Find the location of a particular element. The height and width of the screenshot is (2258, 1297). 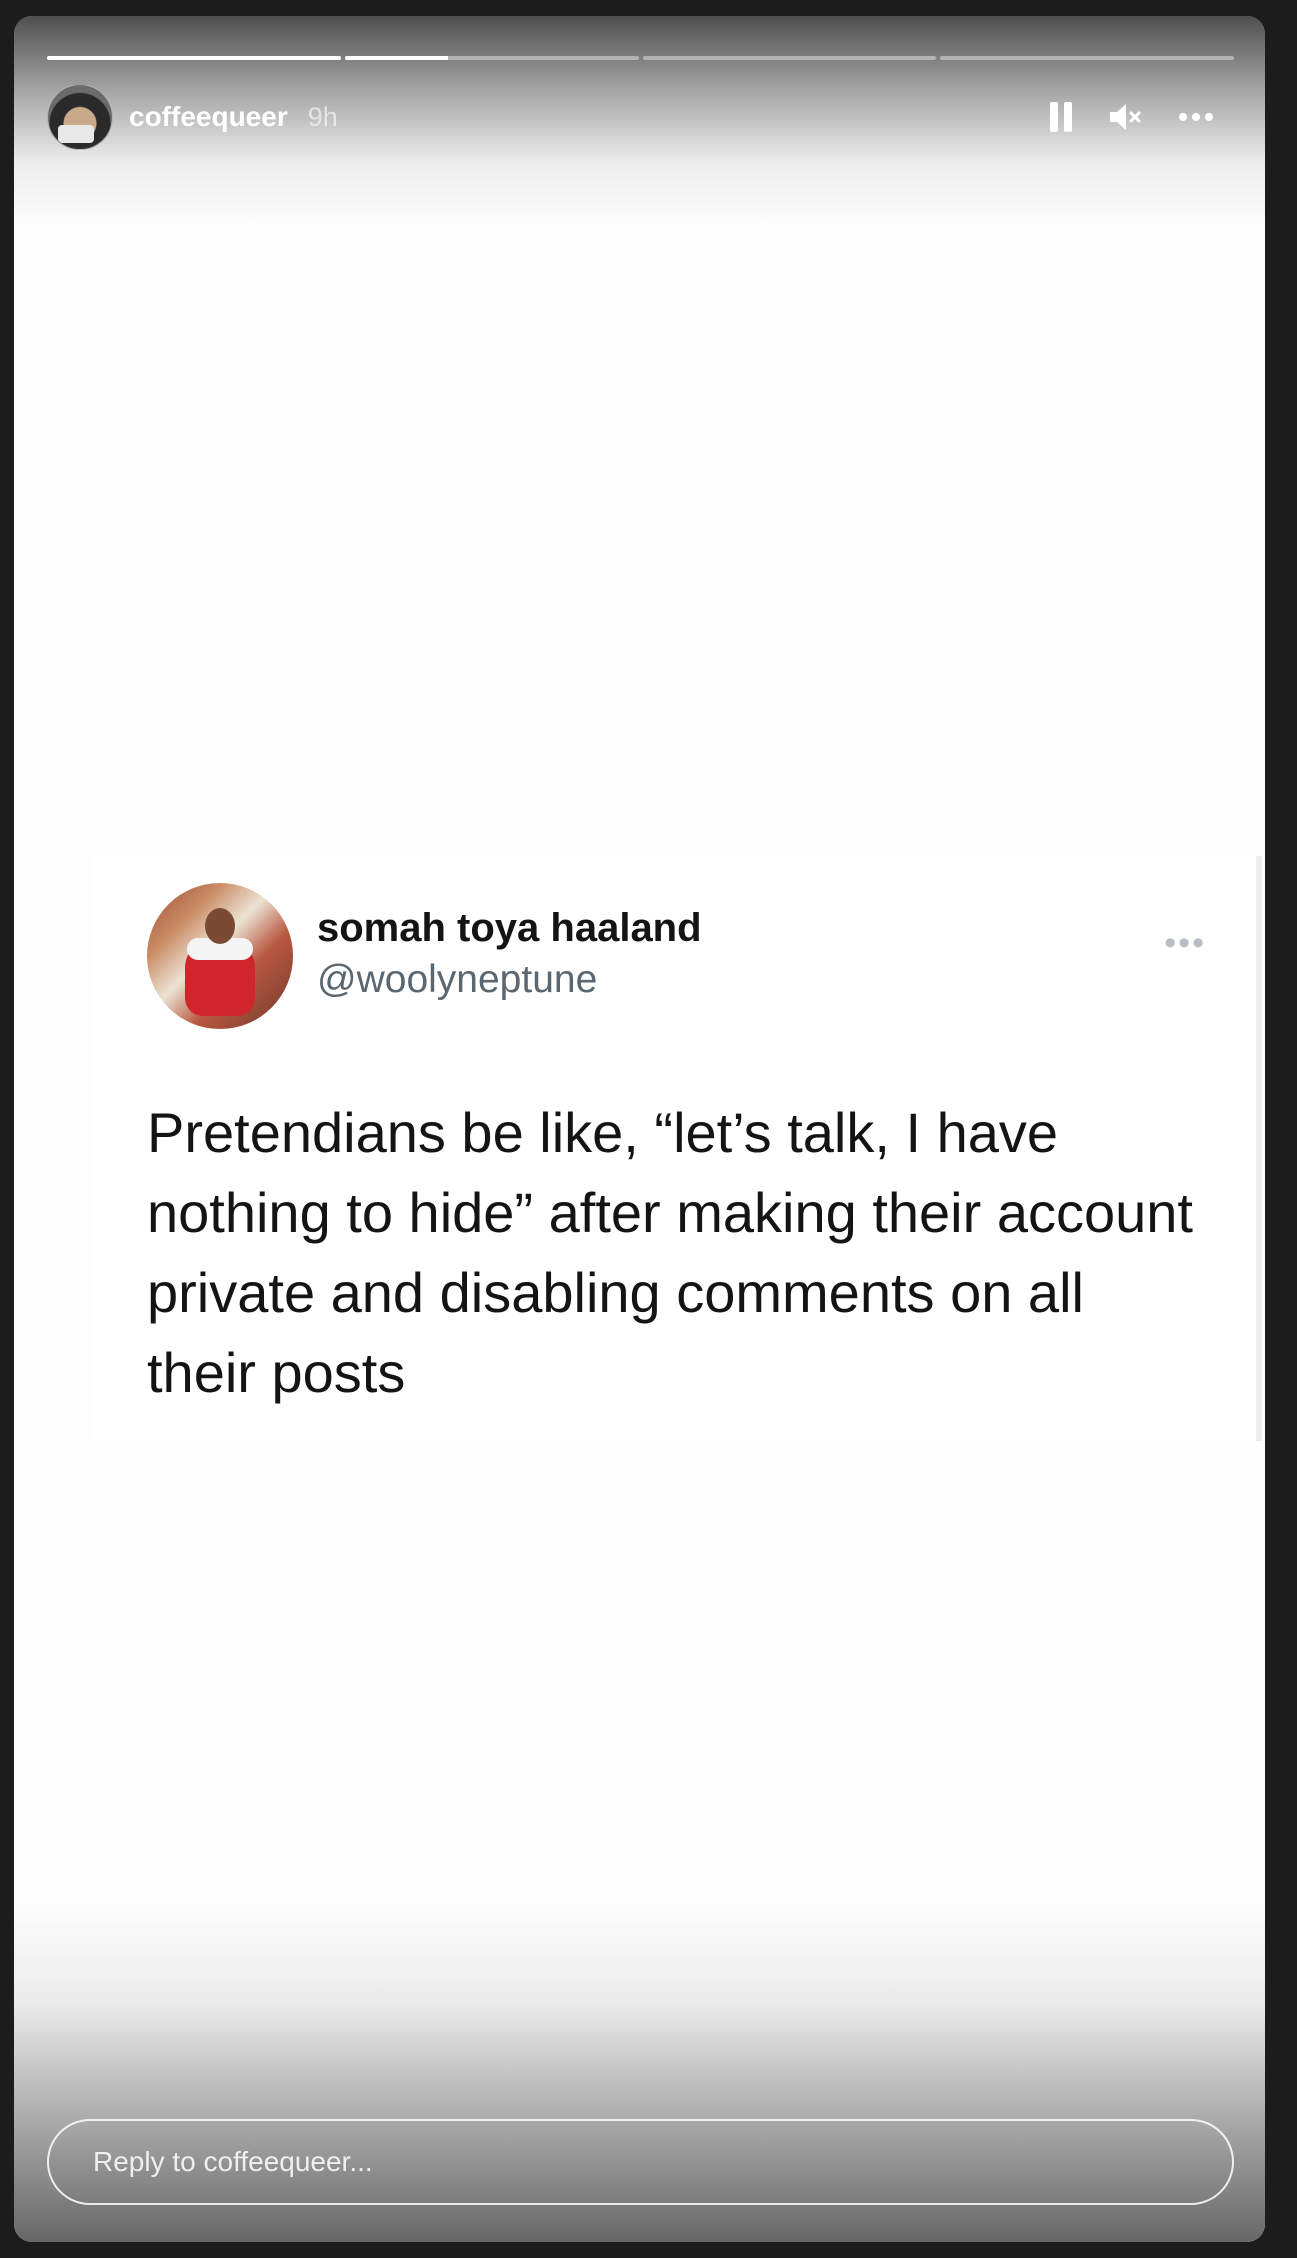

mute-button is located at coordinates (1125, 117).